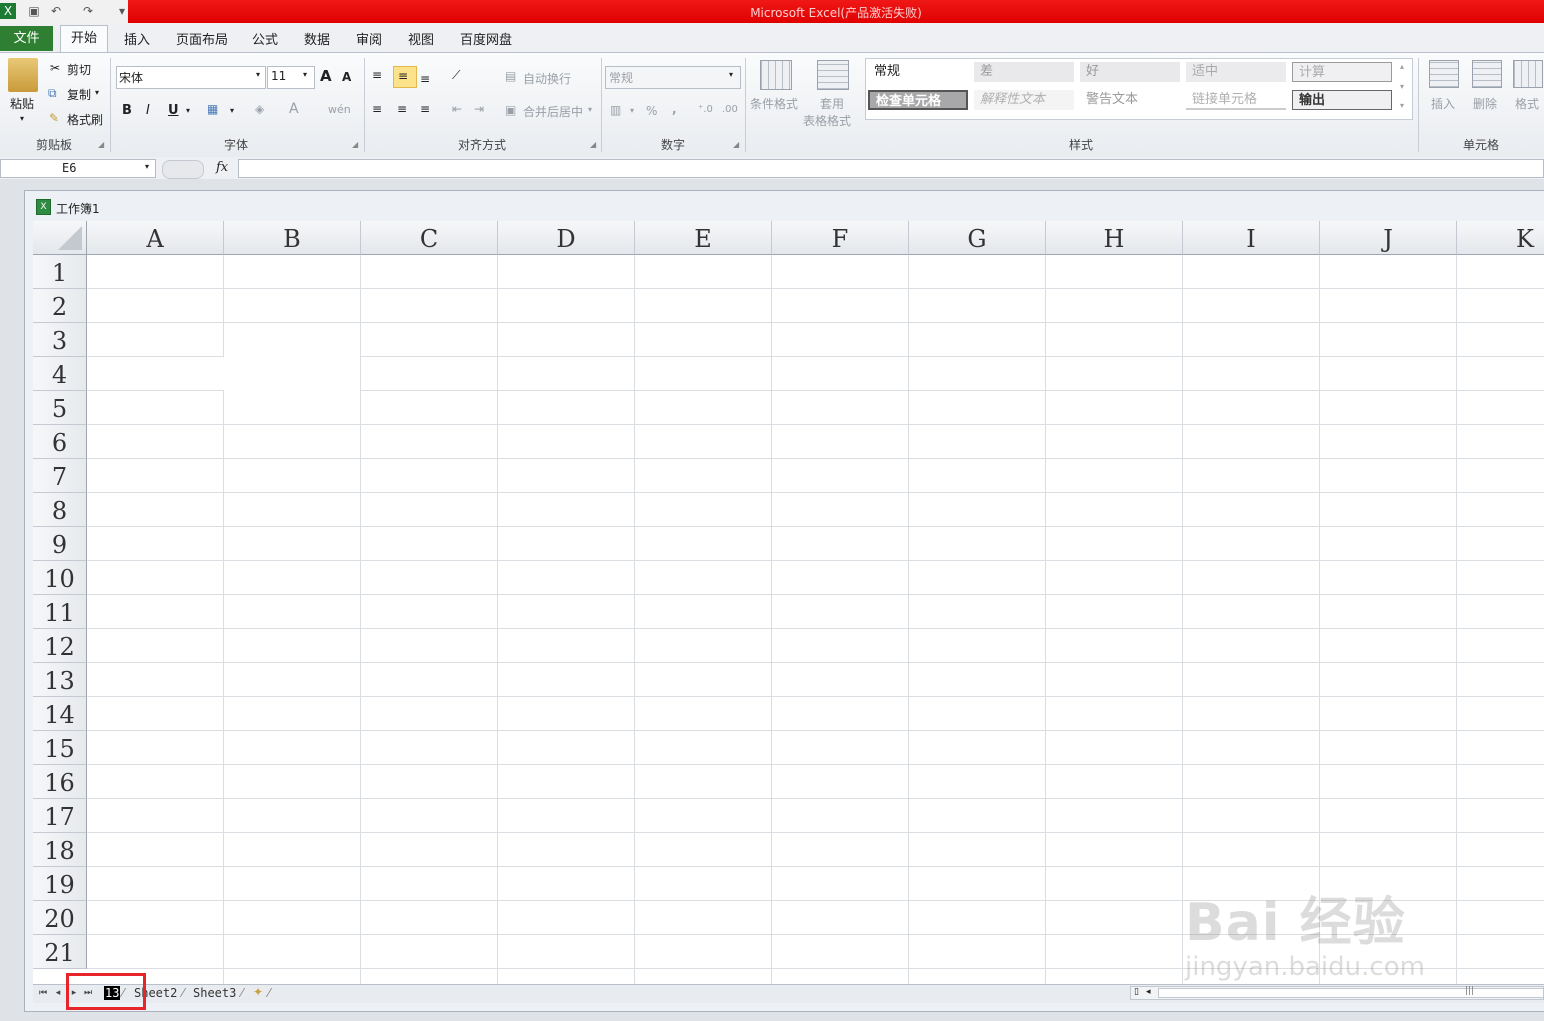 This screenshot has width=1544, height=1021. What do you see at coordinates (148, 110) in the screenshot?
I see `italic-button: I` at bounding box center [148, 110].